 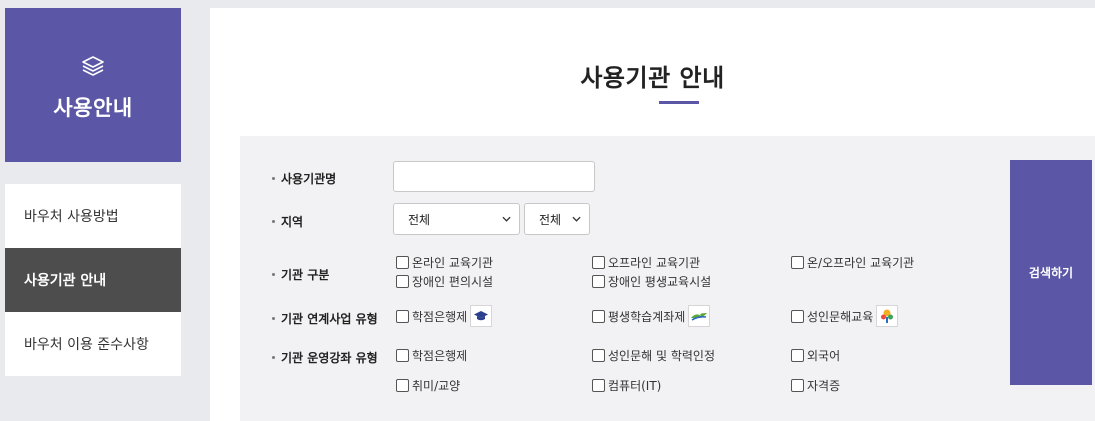 I want to click on checkbox-label: 성인문해 및 학력인정, so click(x=661, y=356).